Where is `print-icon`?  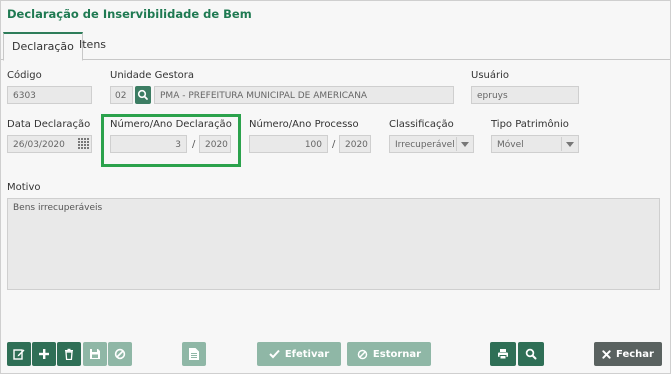
print-icon is located at coordinates (503, 354).